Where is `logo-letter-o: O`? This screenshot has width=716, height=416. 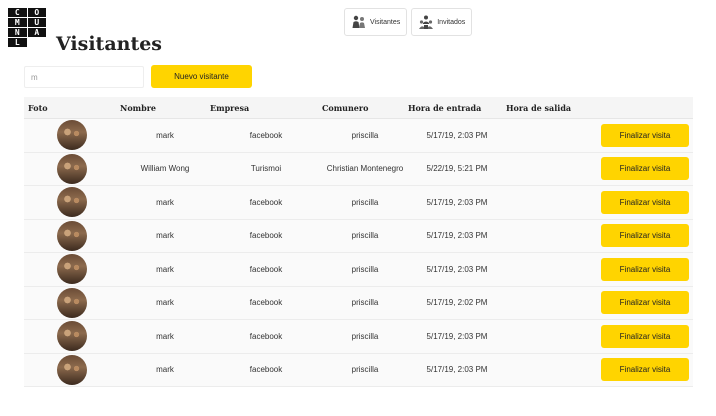
logo-letter-o: O is located at coordinates (36, 12).